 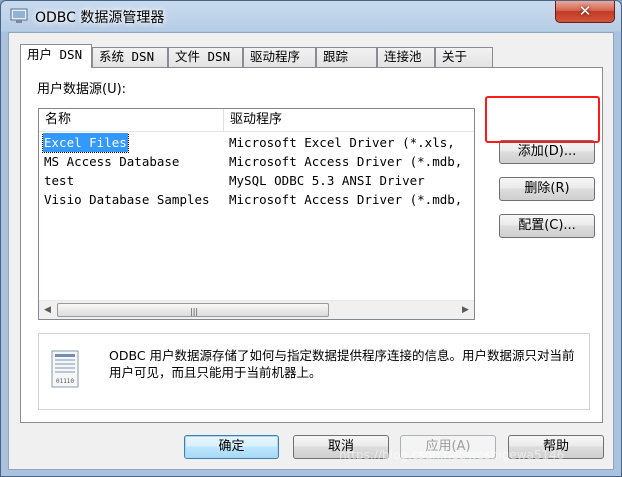 I want to click on horizontal-scrollbar: ◀ ||| ▶, so click(x=256, y=309).